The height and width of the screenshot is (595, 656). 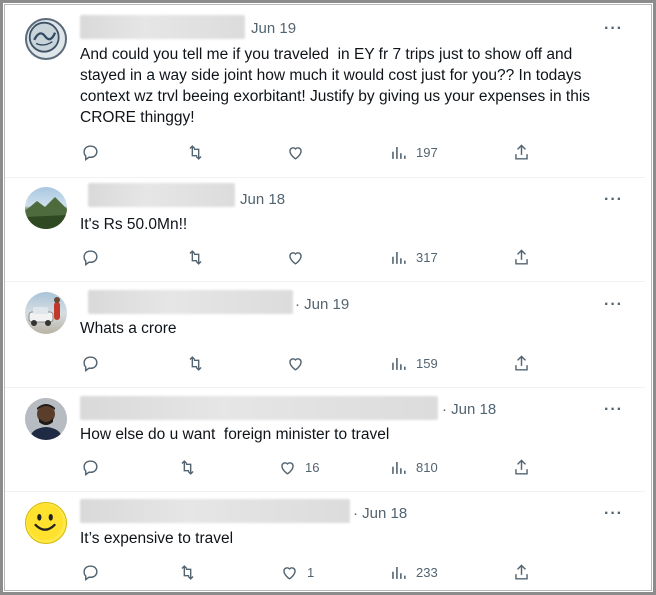 I want to click on tweet-text: It's Rs 50.0Mn!!, so click(x=134, y=224).